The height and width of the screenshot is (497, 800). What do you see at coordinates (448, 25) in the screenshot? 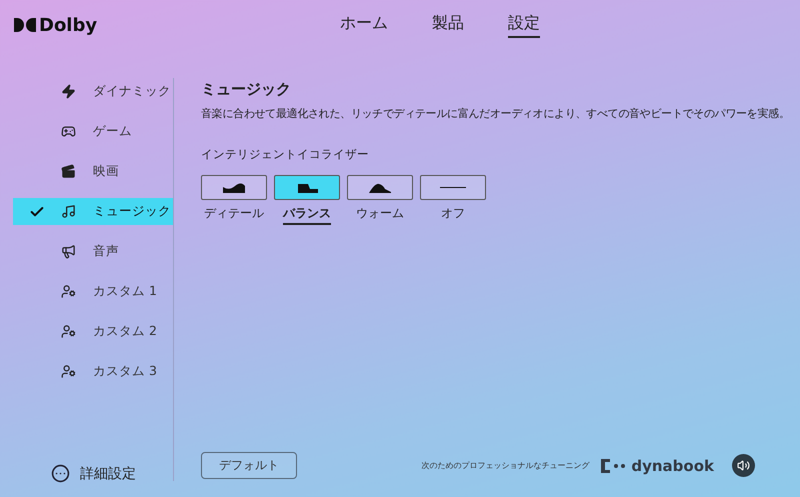
I see `nav-tab: 製品` at bounding box center [448, 25].